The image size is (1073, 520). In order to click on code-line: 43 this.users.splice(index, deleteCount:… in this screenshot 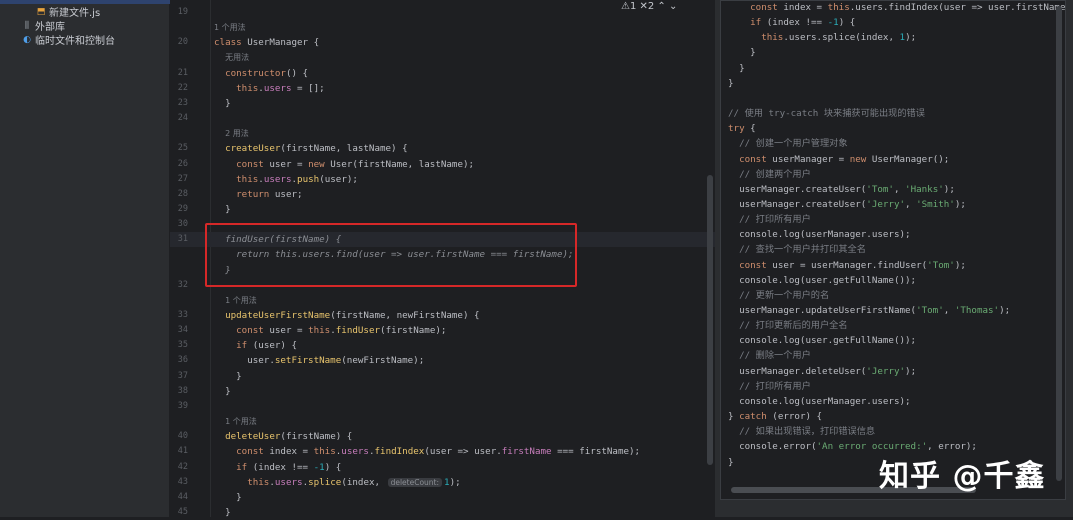, I will do `click(442, 482)`.